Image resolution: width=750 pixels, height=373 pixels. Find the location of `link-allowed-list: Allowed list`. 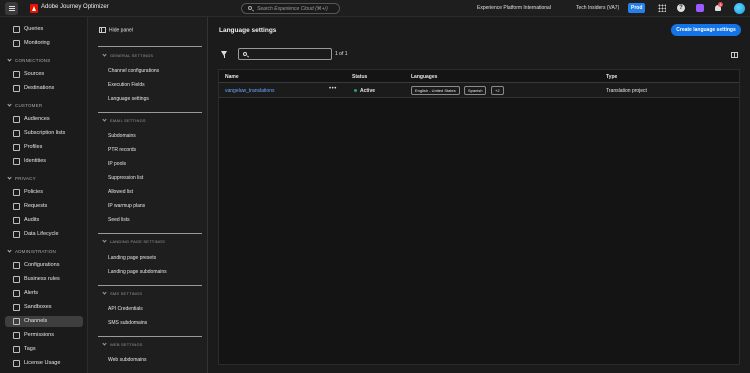

link-allowed-list: Allowed list is located at coordinates (120, 192).